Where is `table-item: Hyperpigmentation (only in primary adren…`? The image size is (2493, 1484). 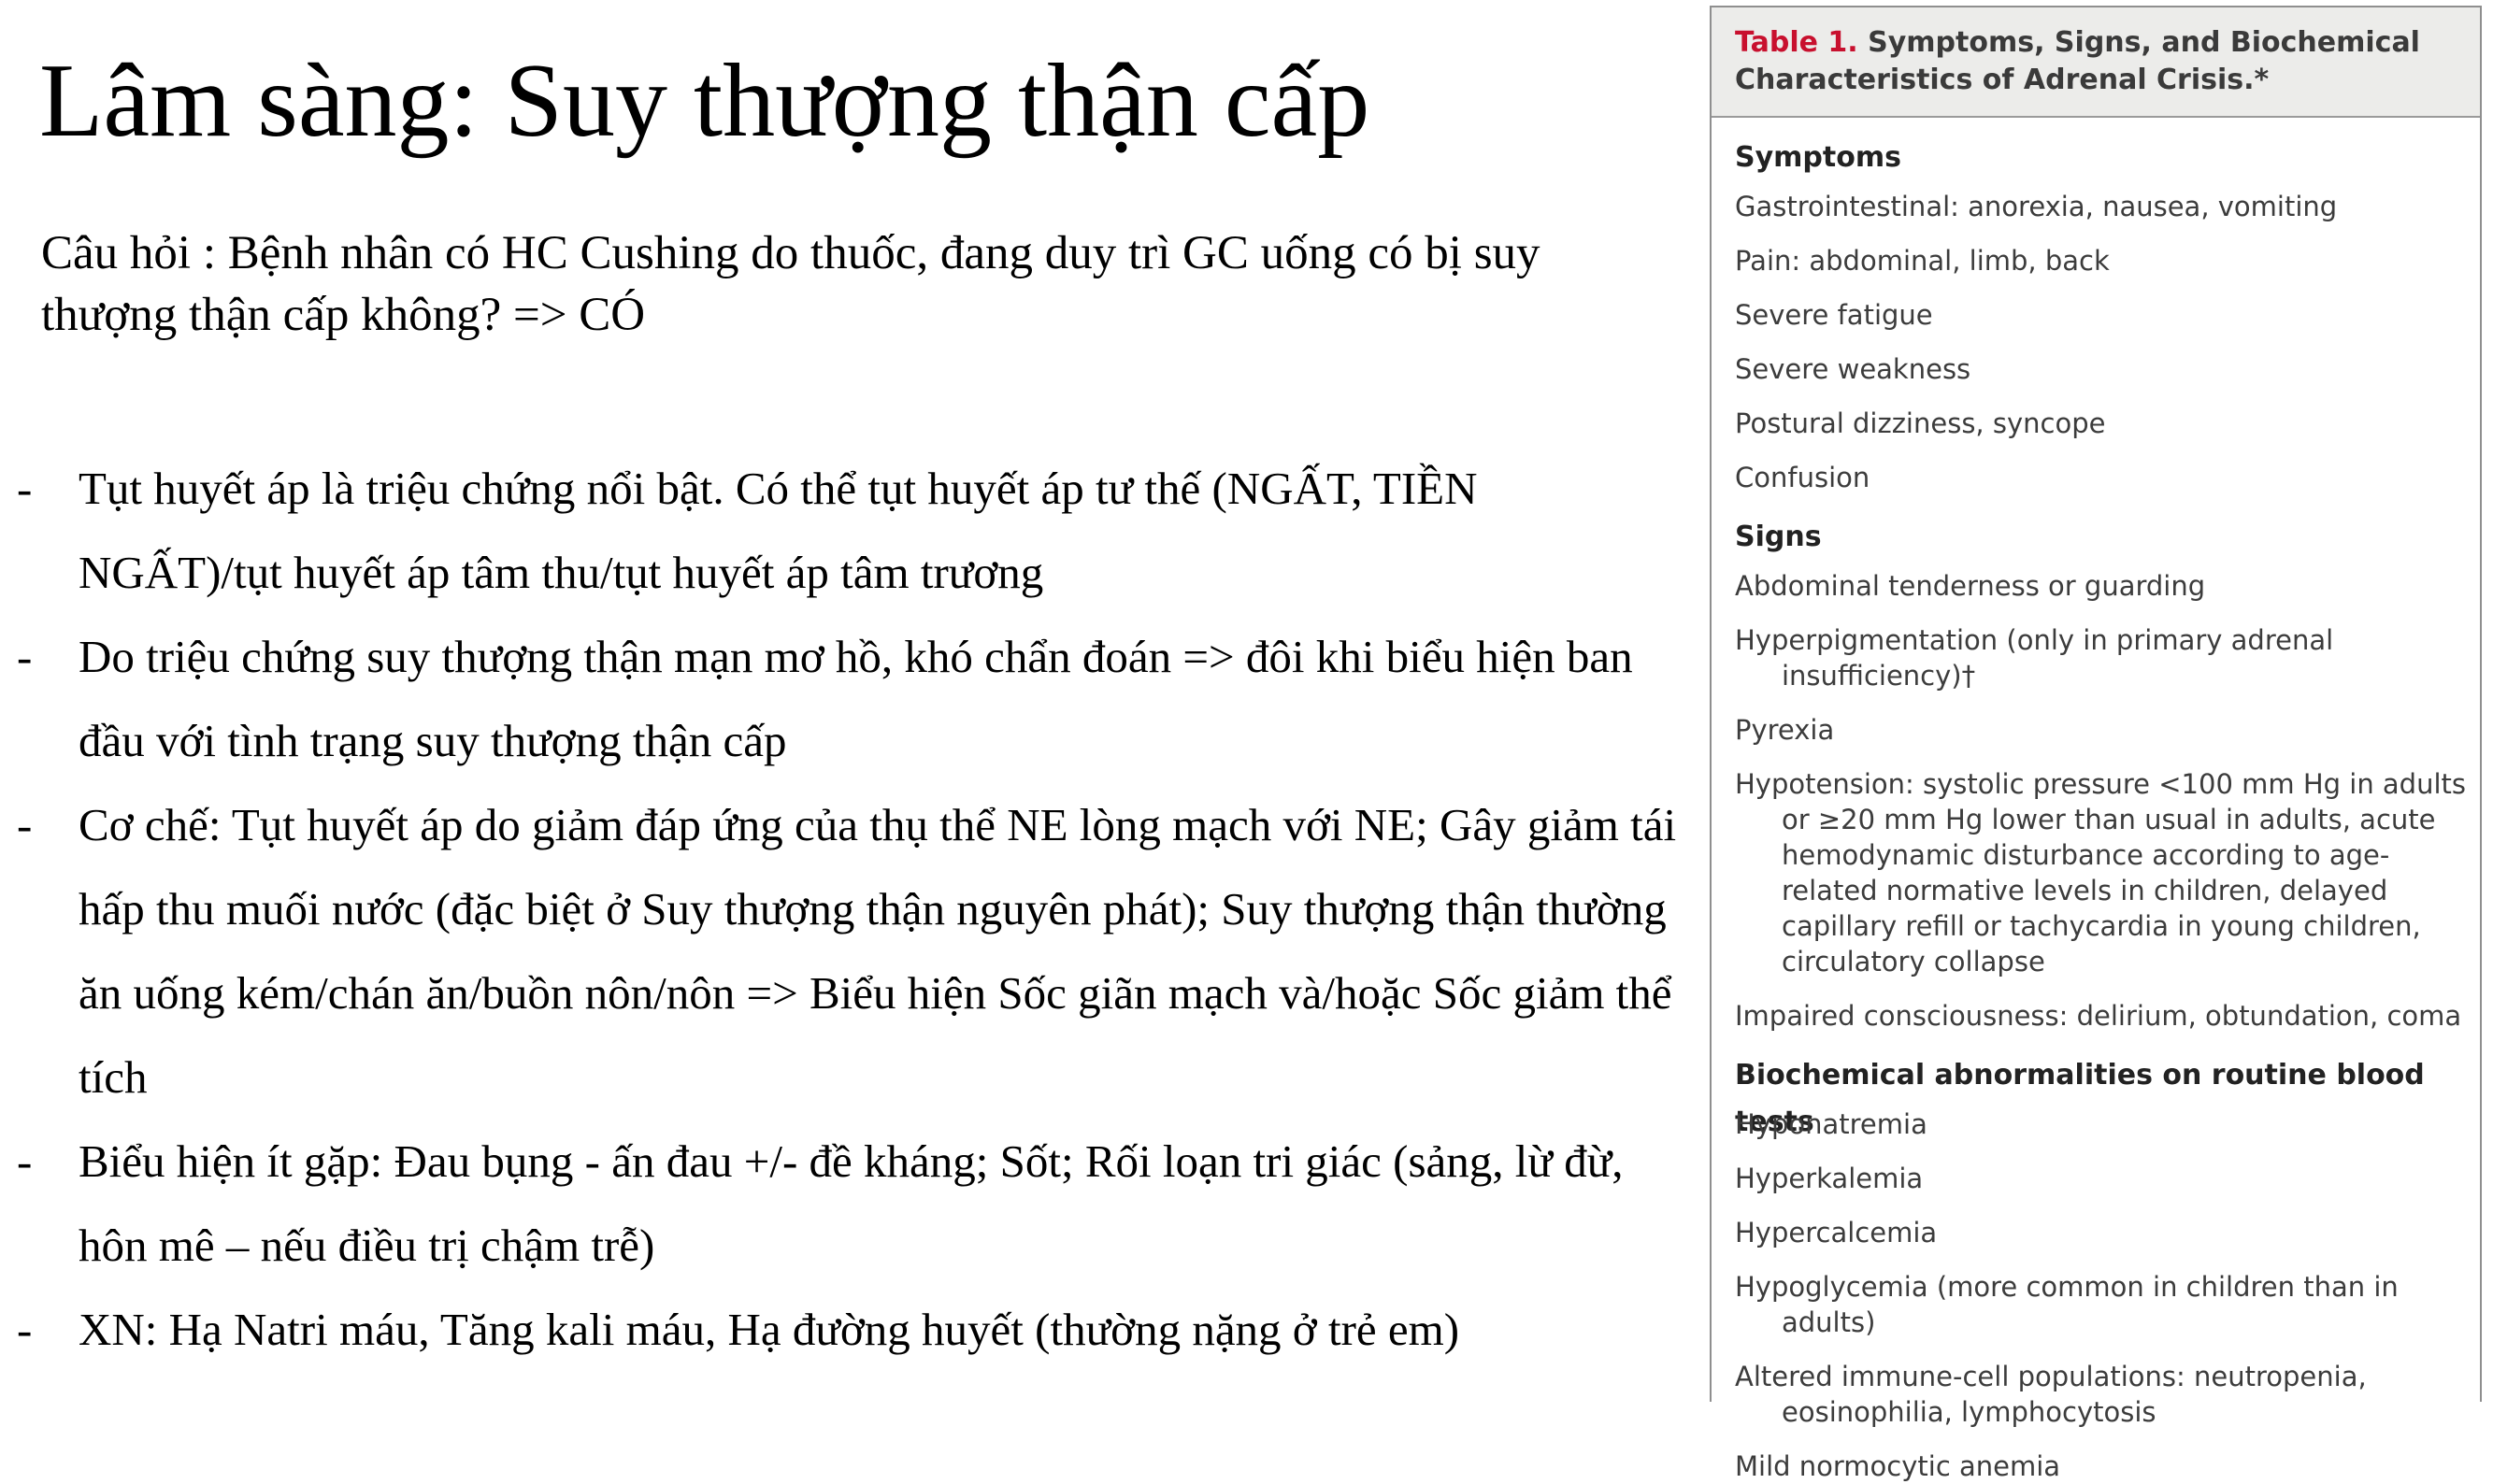
table-item: Hyperpigmentation (only in primary adren… is located at coordinates (2034, 658).